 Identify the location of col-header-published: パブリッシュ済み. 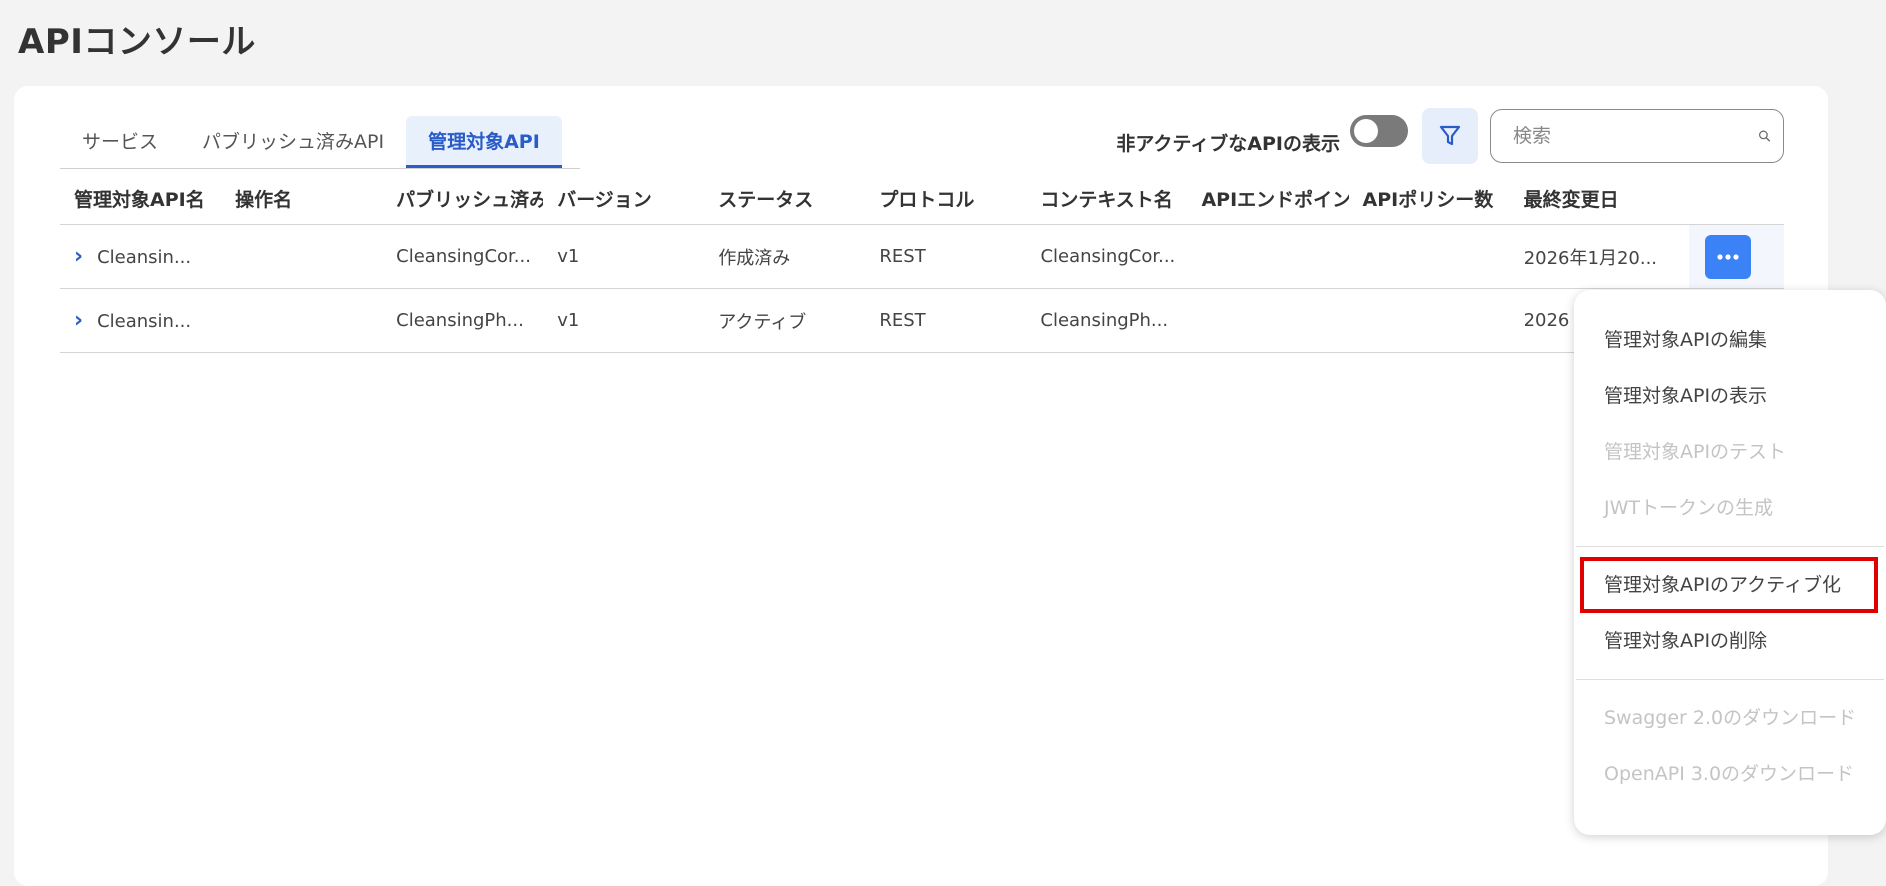
(462, 198).